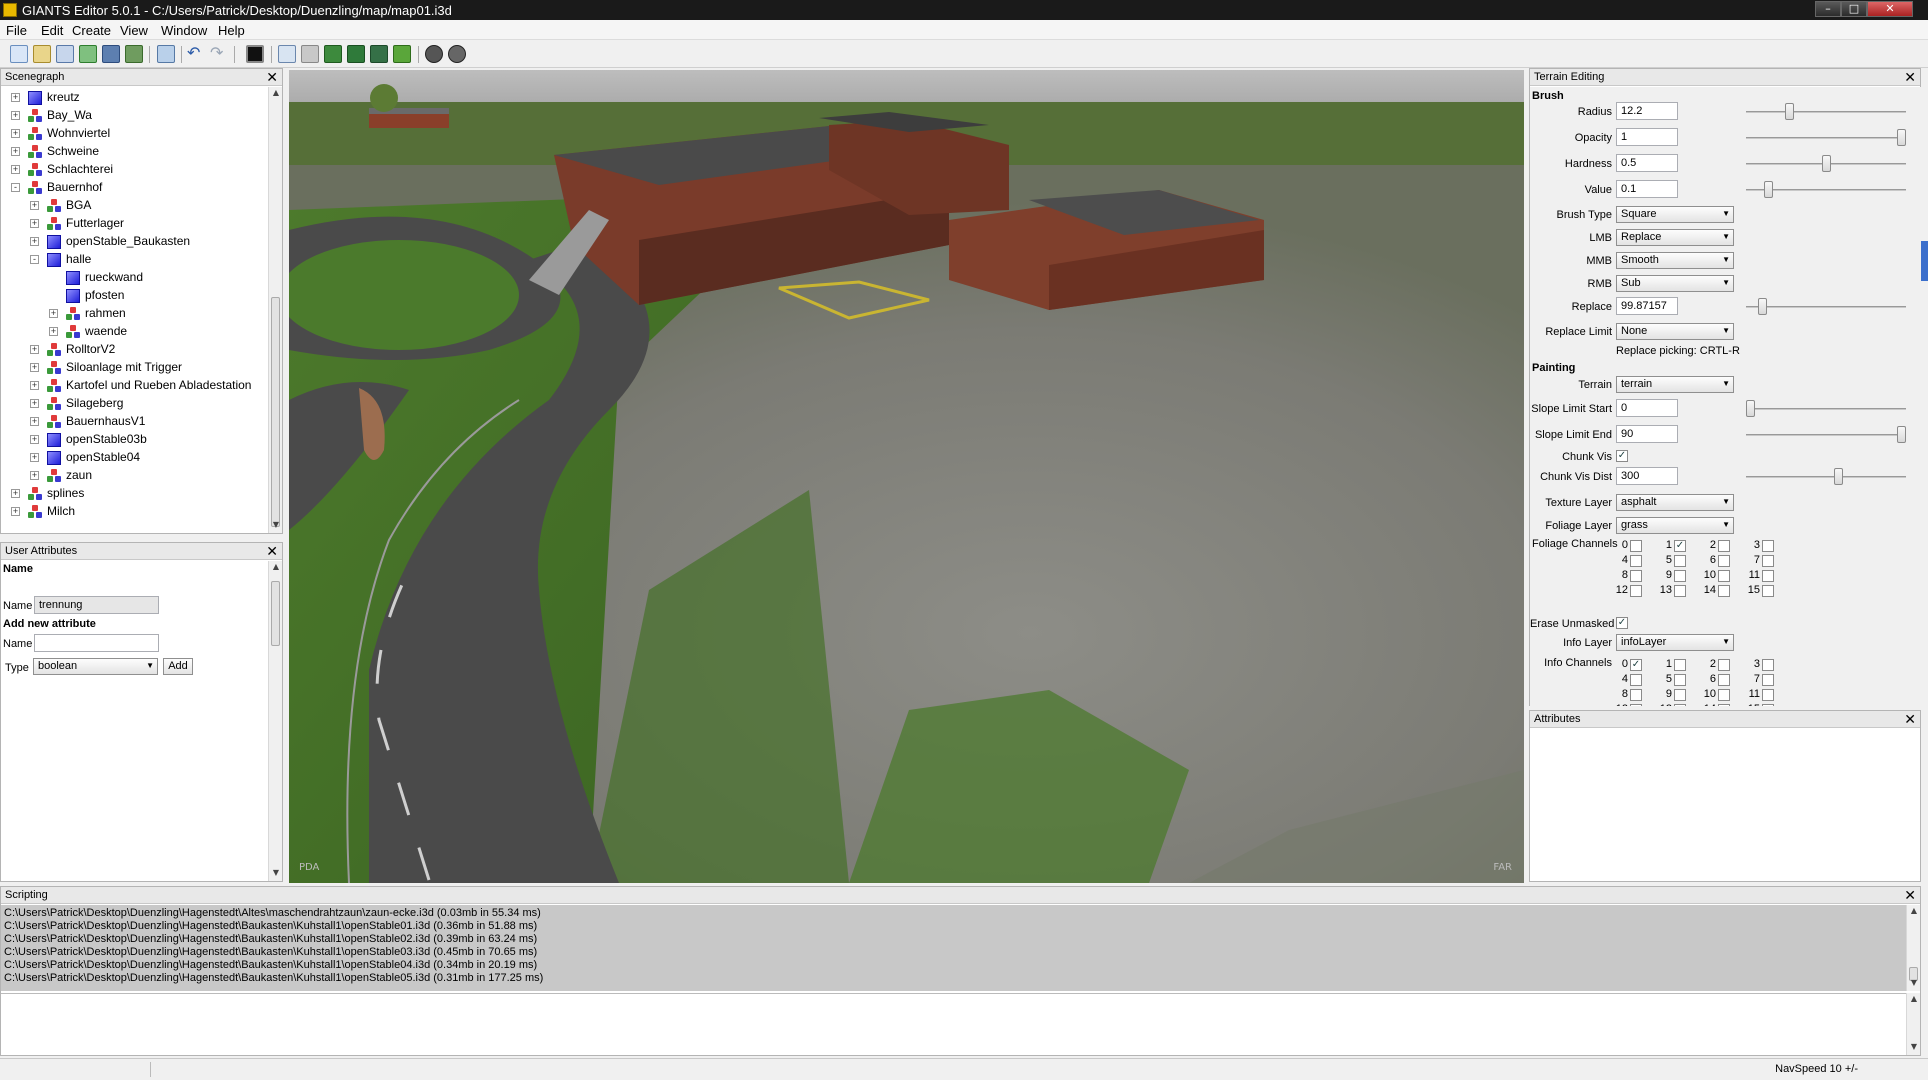 This screenshot has height=1080, width=1928. What do you see at coordinates (1647, 476) in the screenshot?
I see `chunk-vis-dist-input: 300` at bounding box center [1647, 476].